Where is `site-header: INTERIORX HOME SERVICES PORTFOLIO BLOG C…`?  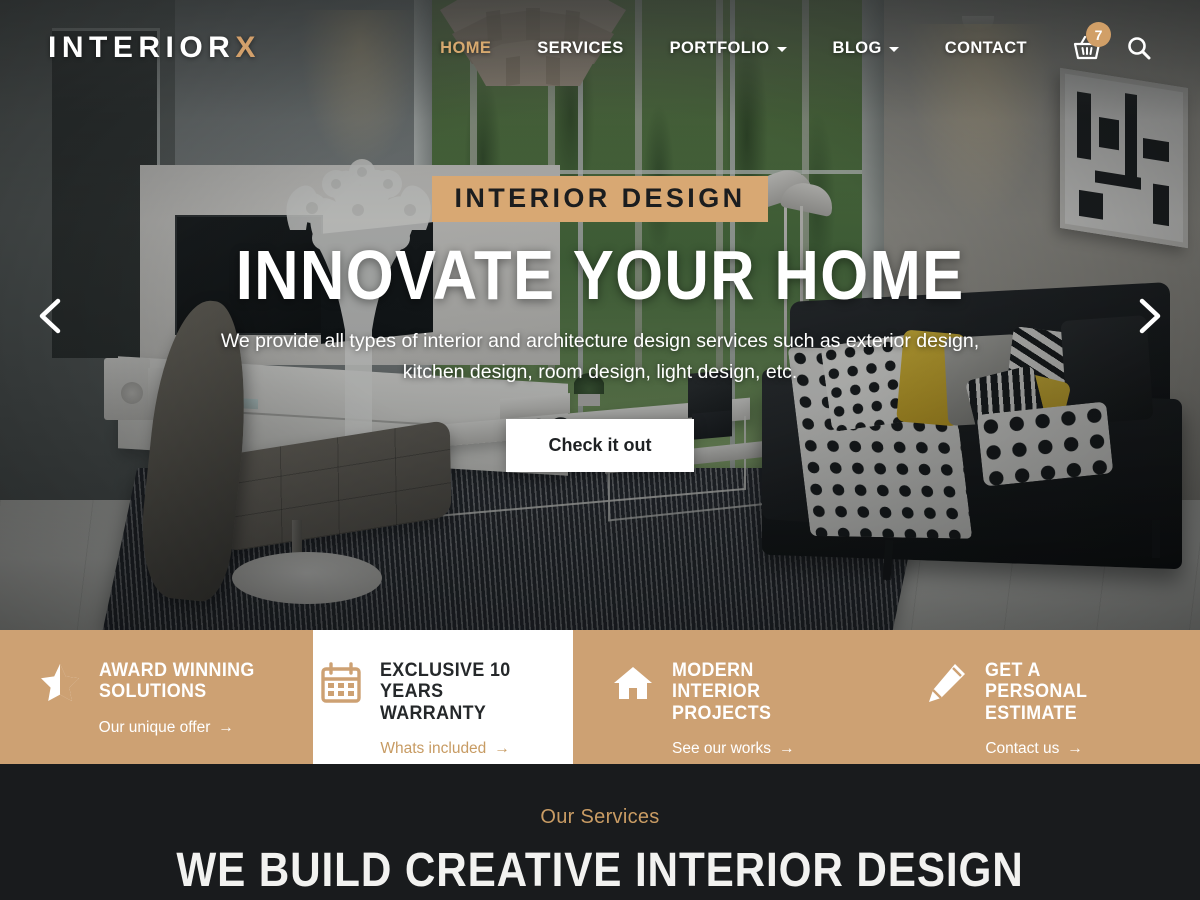
site-header: INTERIORX HOME SERVICES PORTFOLIO BLOG C… is located at coordinates (600, 48).